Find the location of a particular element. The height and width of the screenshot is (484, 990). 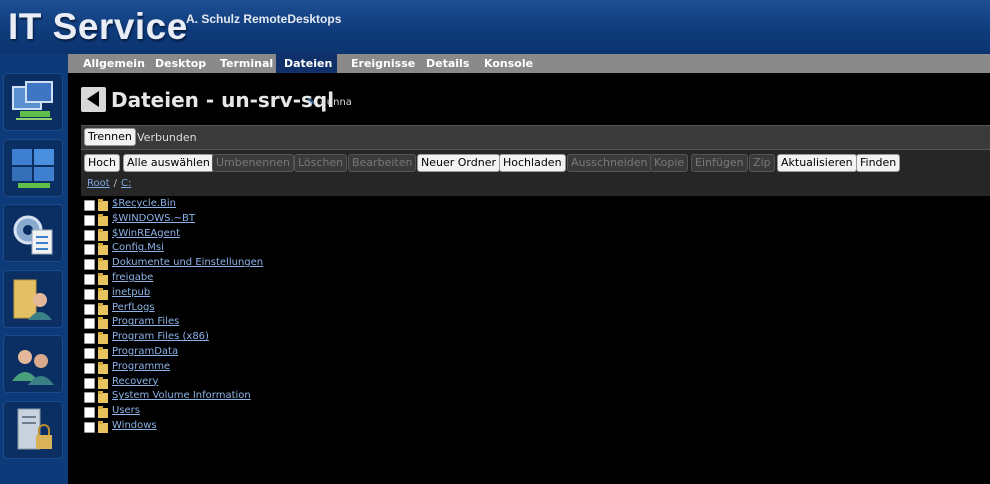

upload-button: Hochladen is located at coordinates (532, 163).